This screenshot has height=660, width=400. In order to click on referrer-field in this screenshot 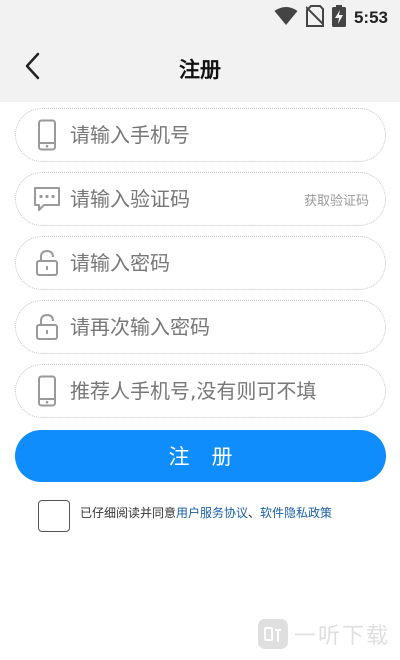, I will do `click(200, 391)`.